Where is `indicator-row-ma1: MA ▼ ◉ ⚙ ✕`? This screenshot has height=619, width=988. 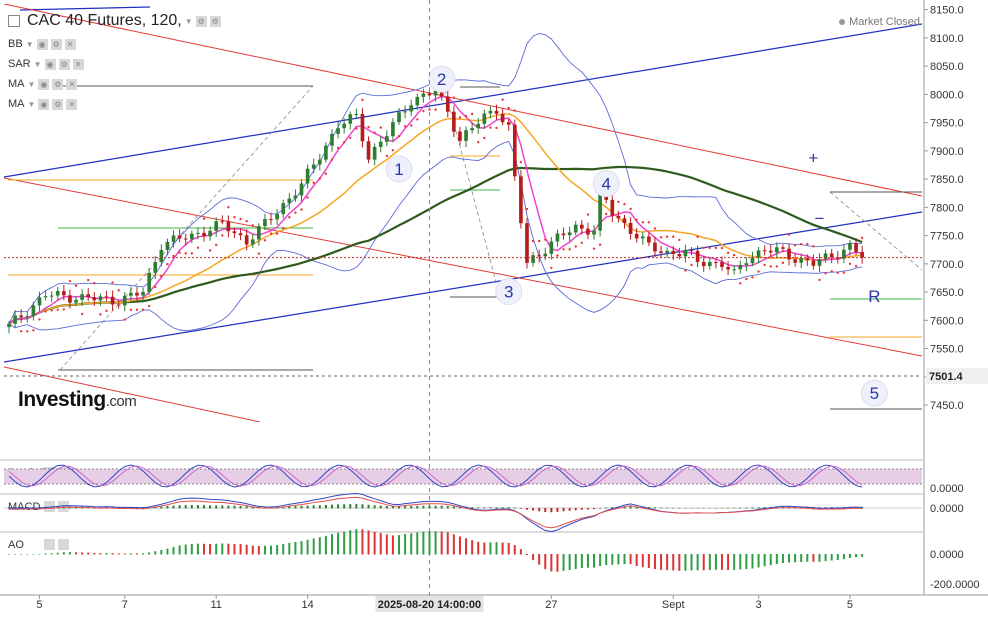 indicator-row-ma1: MA ▼ ◉ ⚙ ✕ is located at coordinates (43, 84).